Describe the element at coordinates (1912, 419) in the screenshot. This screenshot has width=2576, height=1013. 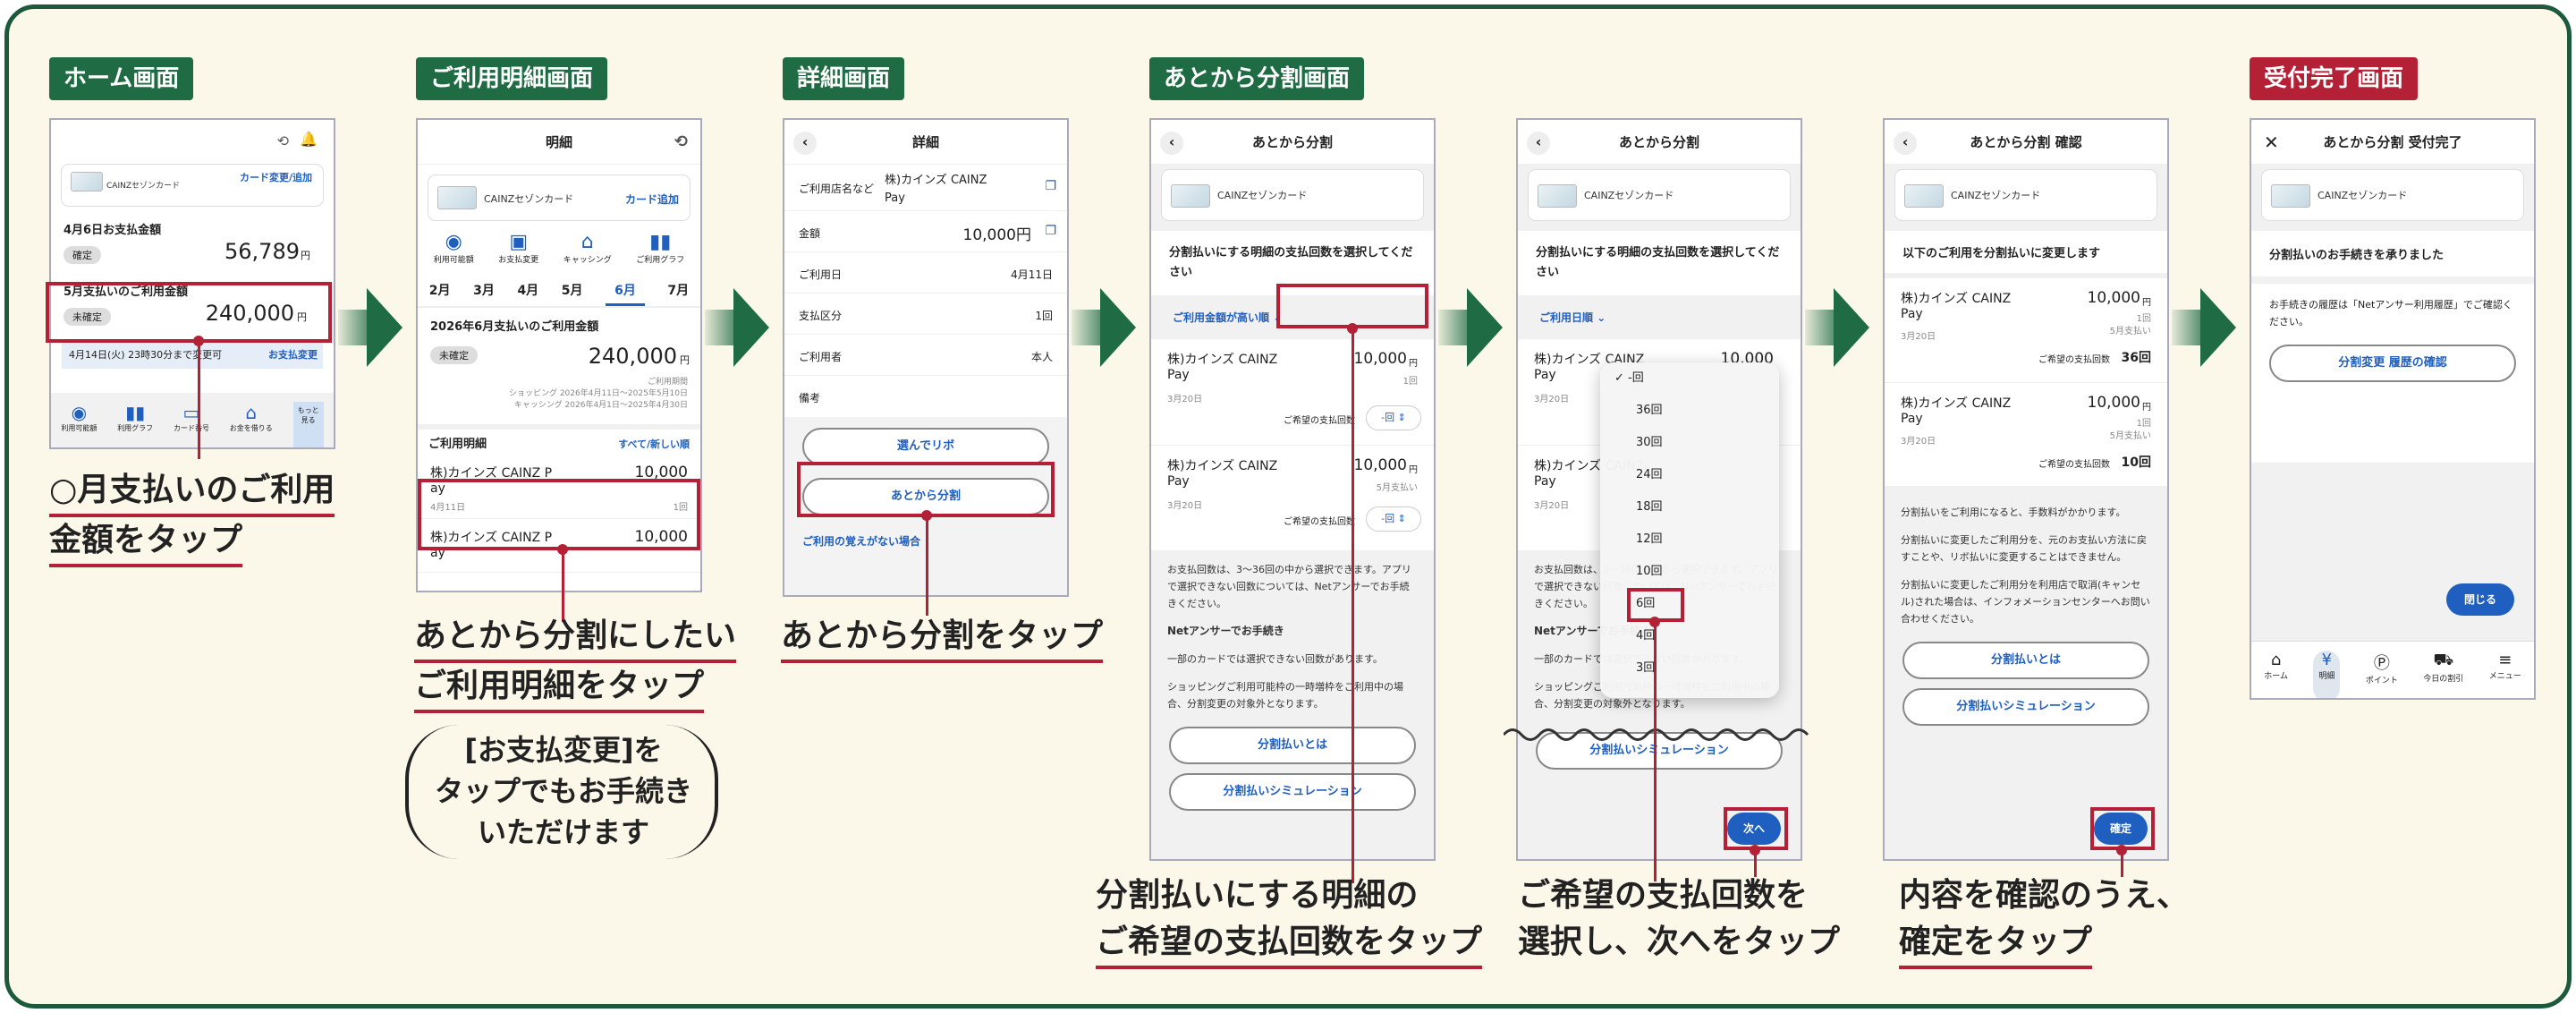
I see `item-name-2: Pay` at that location.